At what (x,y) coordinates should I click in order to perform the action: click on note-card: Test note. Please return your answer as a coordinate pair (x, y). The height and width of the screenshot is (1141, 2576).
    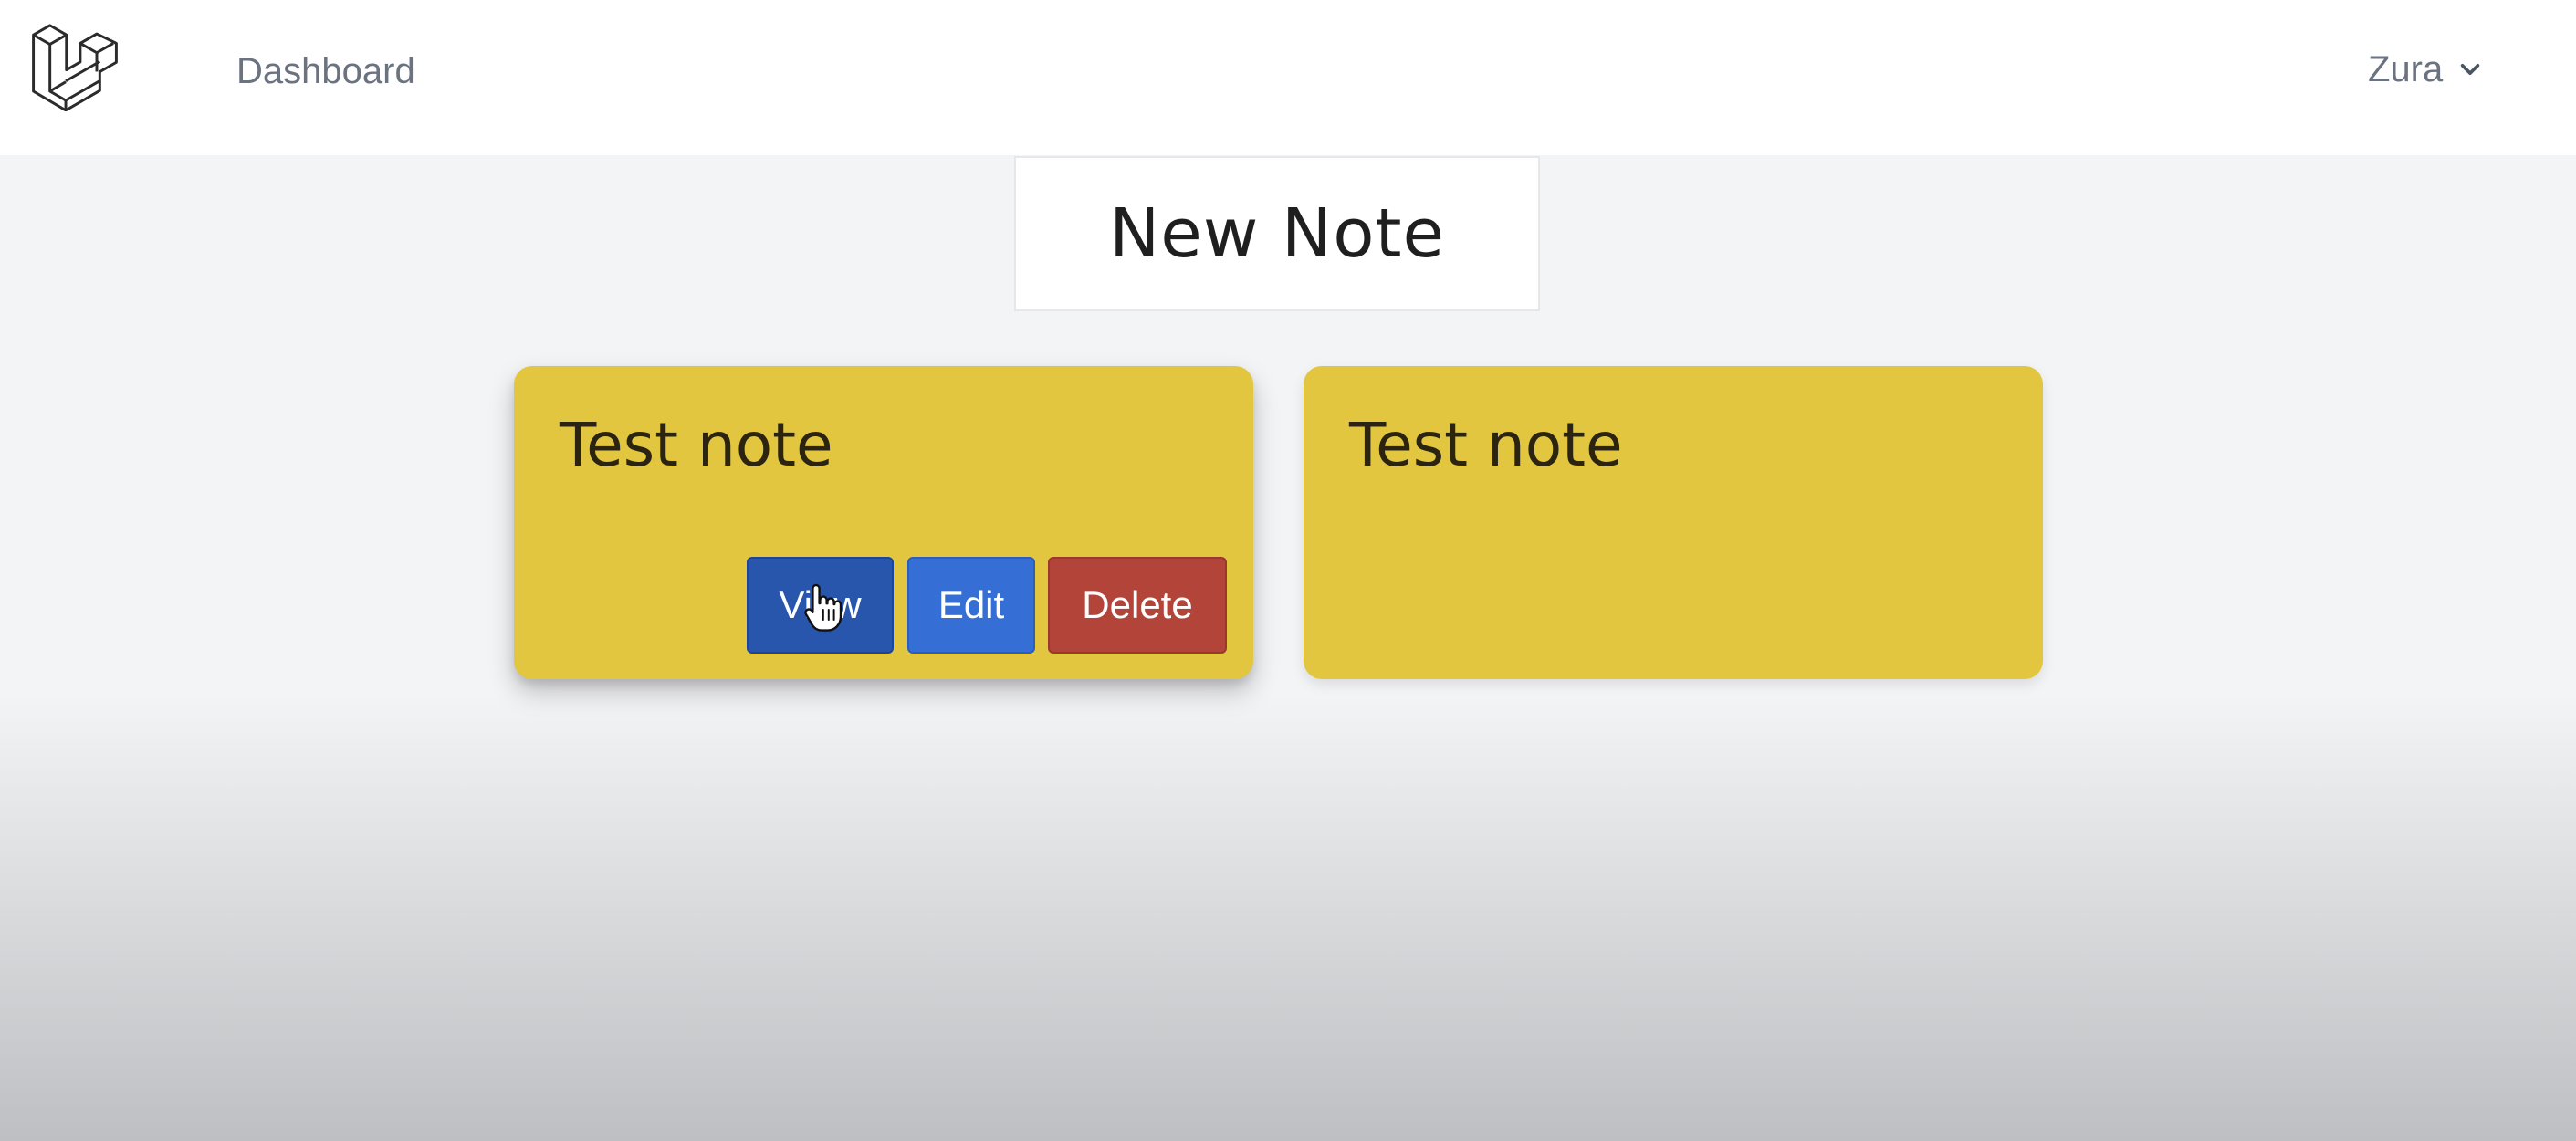
    Looking at the image, I should click on (1673, 522).